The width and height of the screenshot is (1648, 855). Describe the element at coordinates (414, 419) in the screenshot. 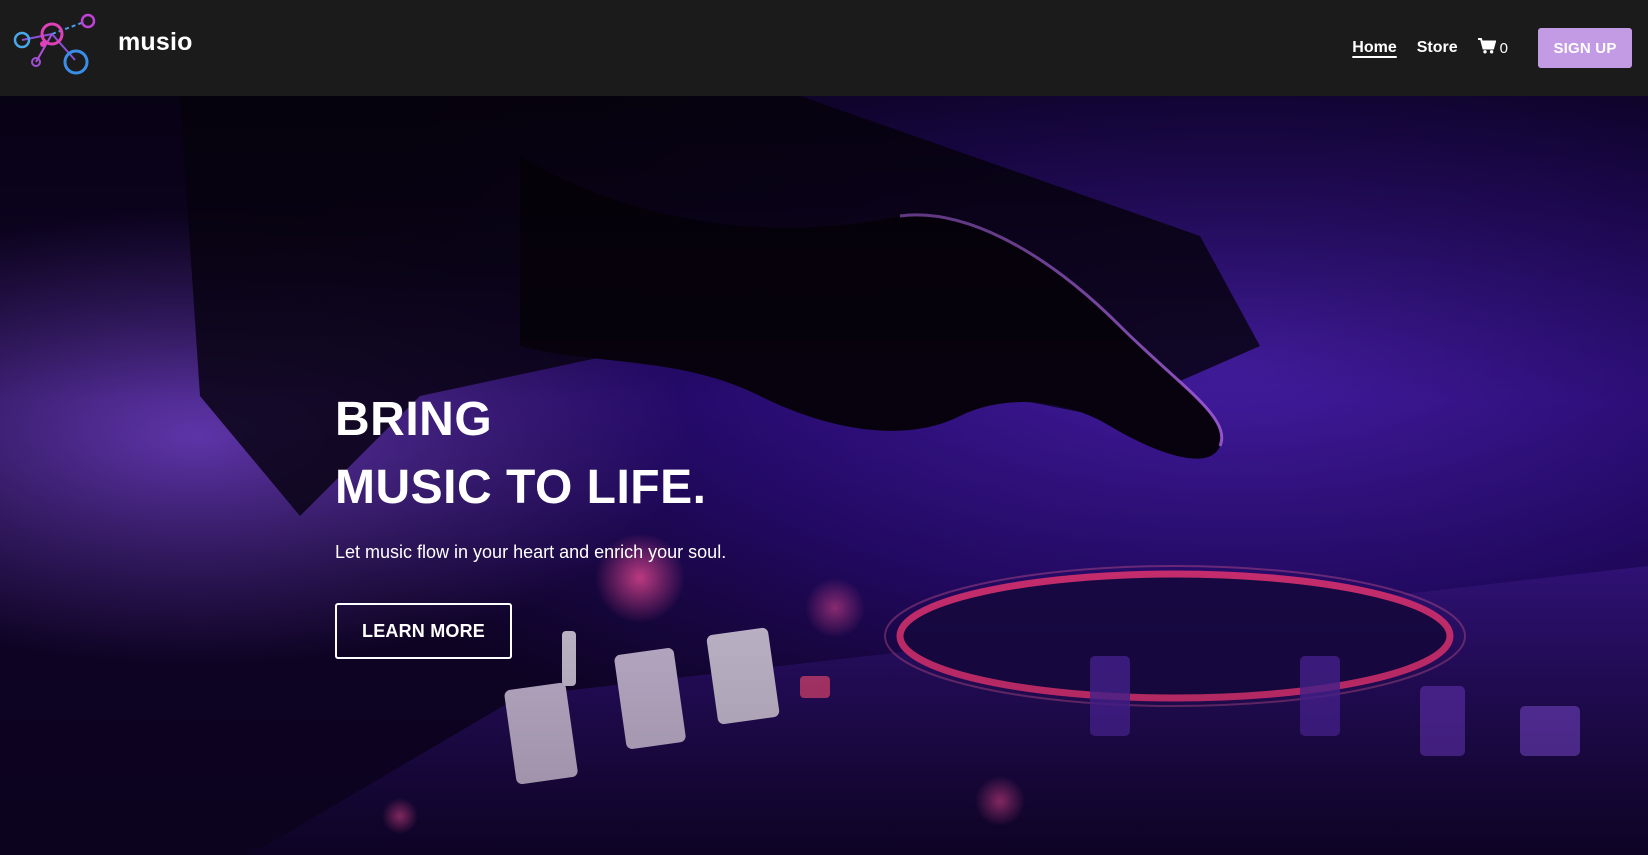

I see `hero-title-line-1: BRING` at that location.